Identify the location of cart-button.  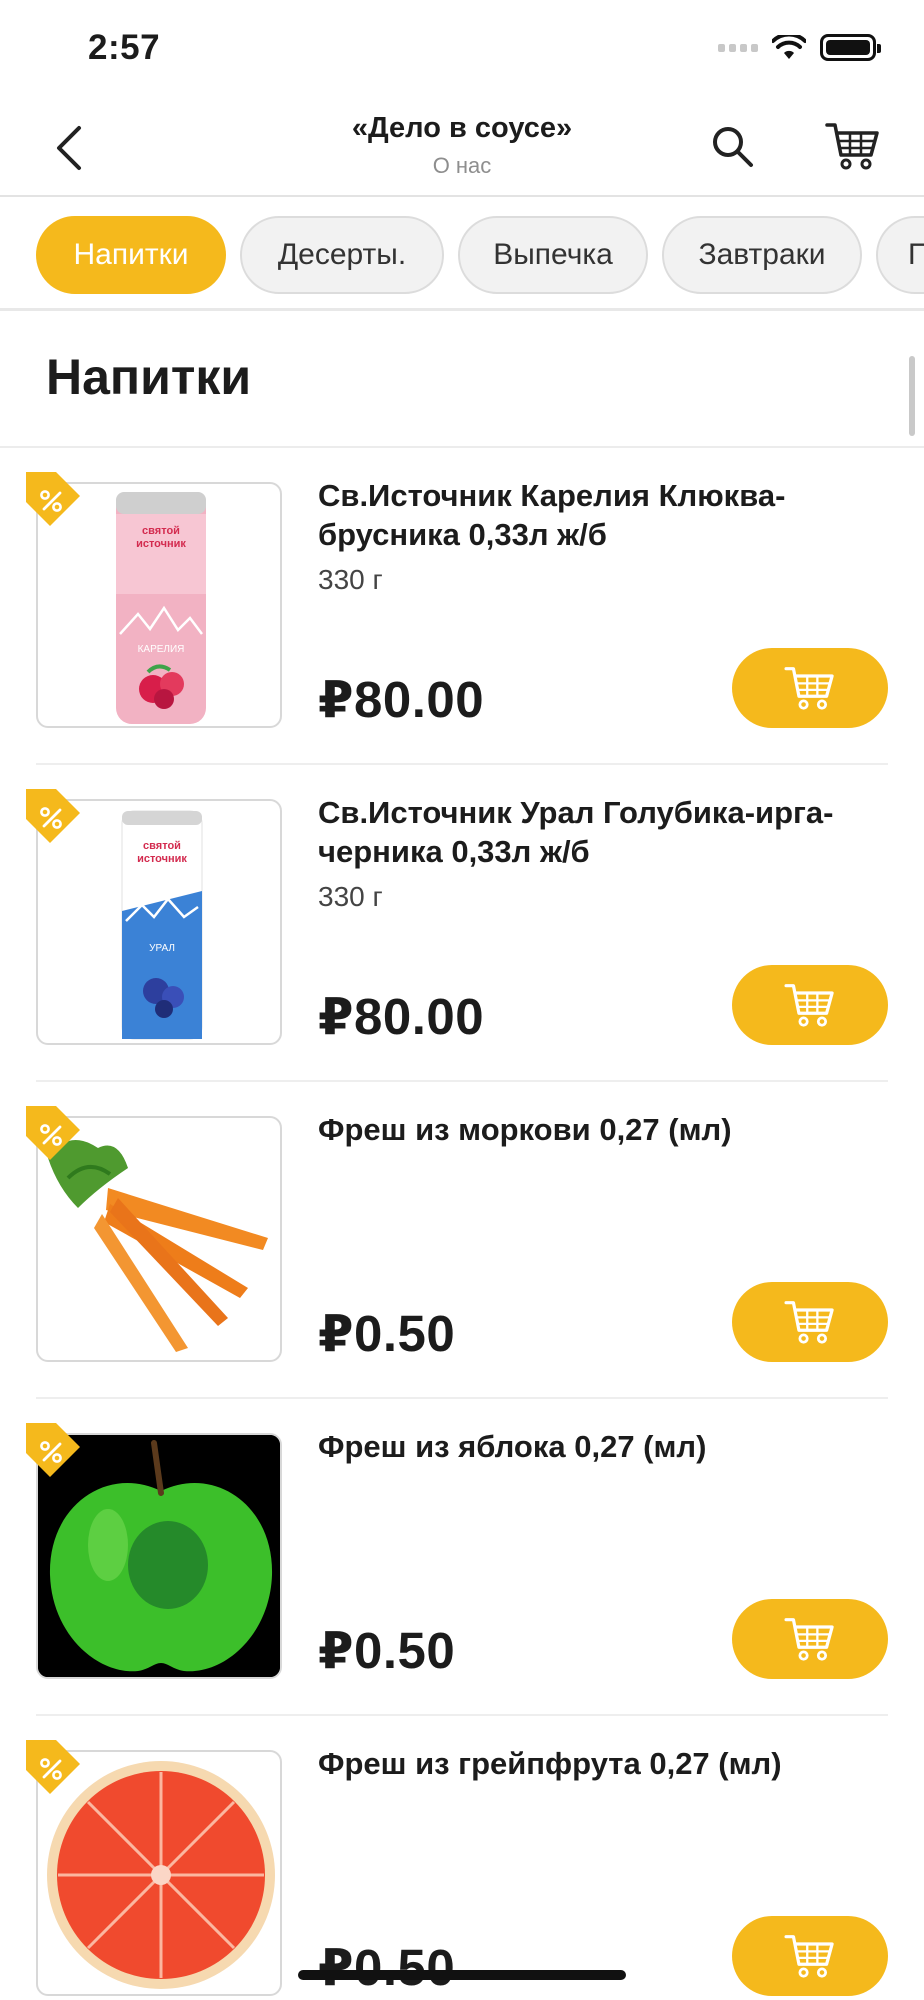
(853, 146).